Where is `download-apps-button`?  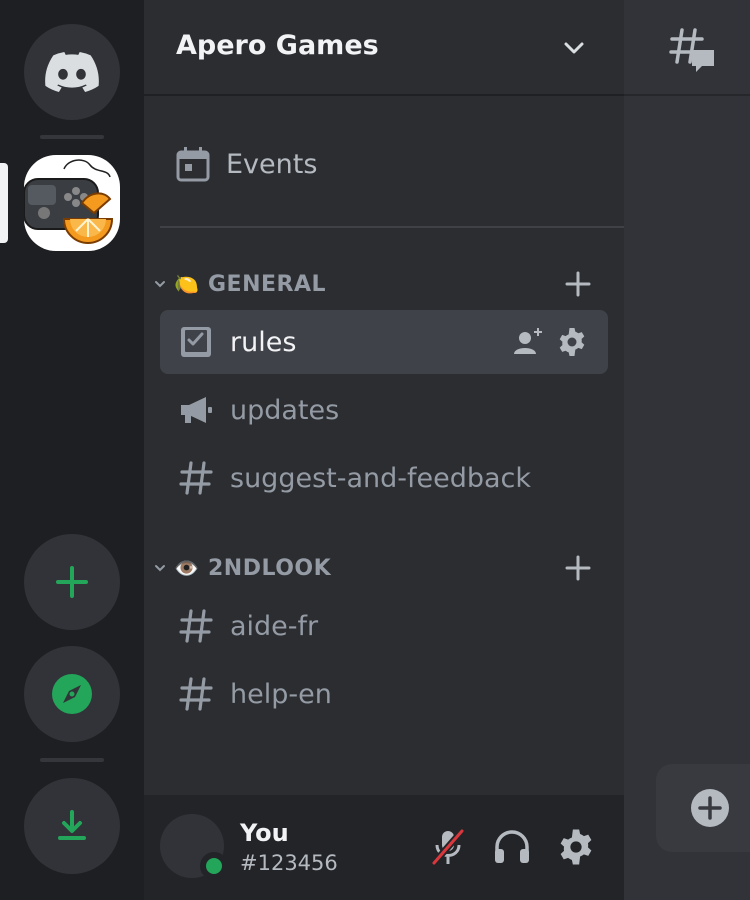
download-apps-button is located at coordinates (72, 826).